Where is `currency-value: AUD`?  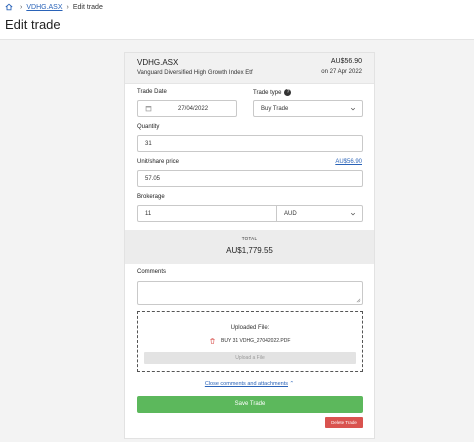
currency-value: AUD is located at coordinates (290, 213).